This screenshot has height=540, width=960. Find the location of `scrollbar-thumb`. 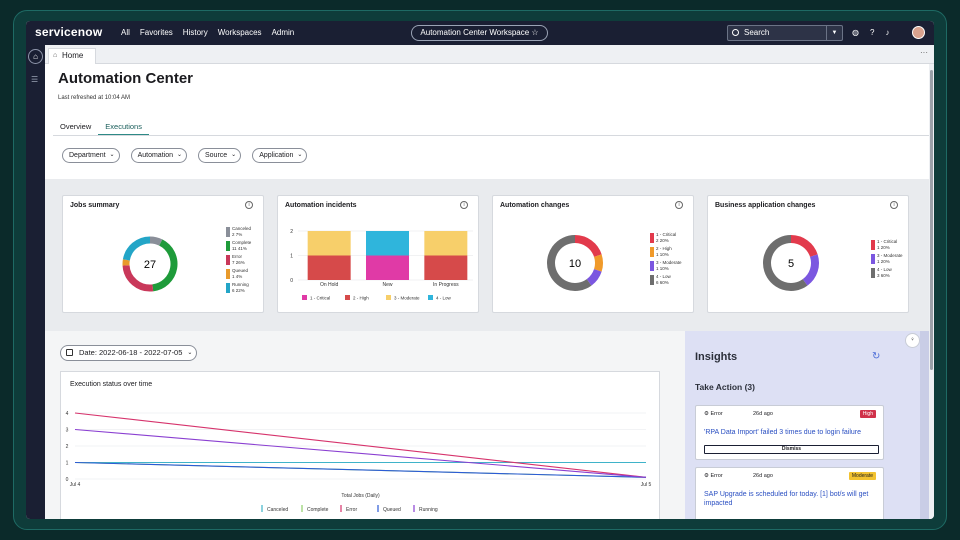

scrollbar-thumb is located at coordinates (931, 220).